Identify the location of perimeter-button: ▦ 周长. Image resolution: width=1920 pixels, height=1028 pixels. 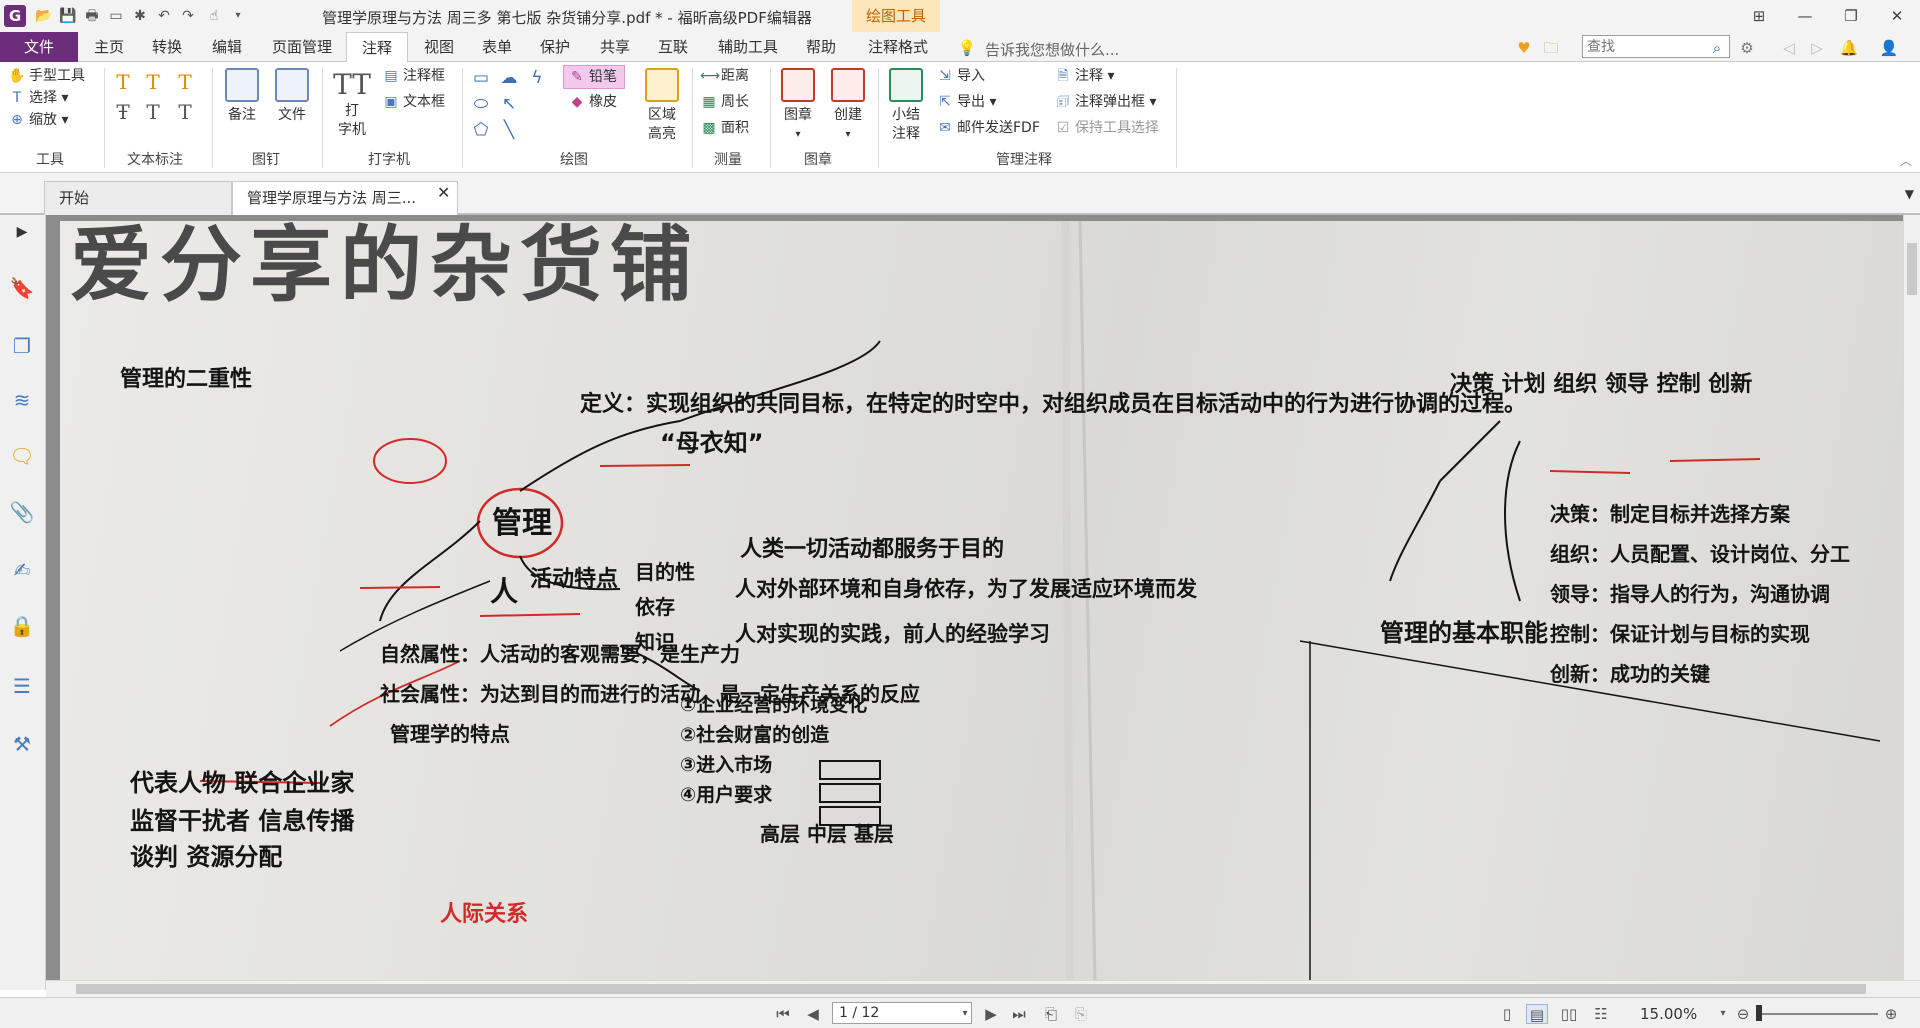
(724, 102).